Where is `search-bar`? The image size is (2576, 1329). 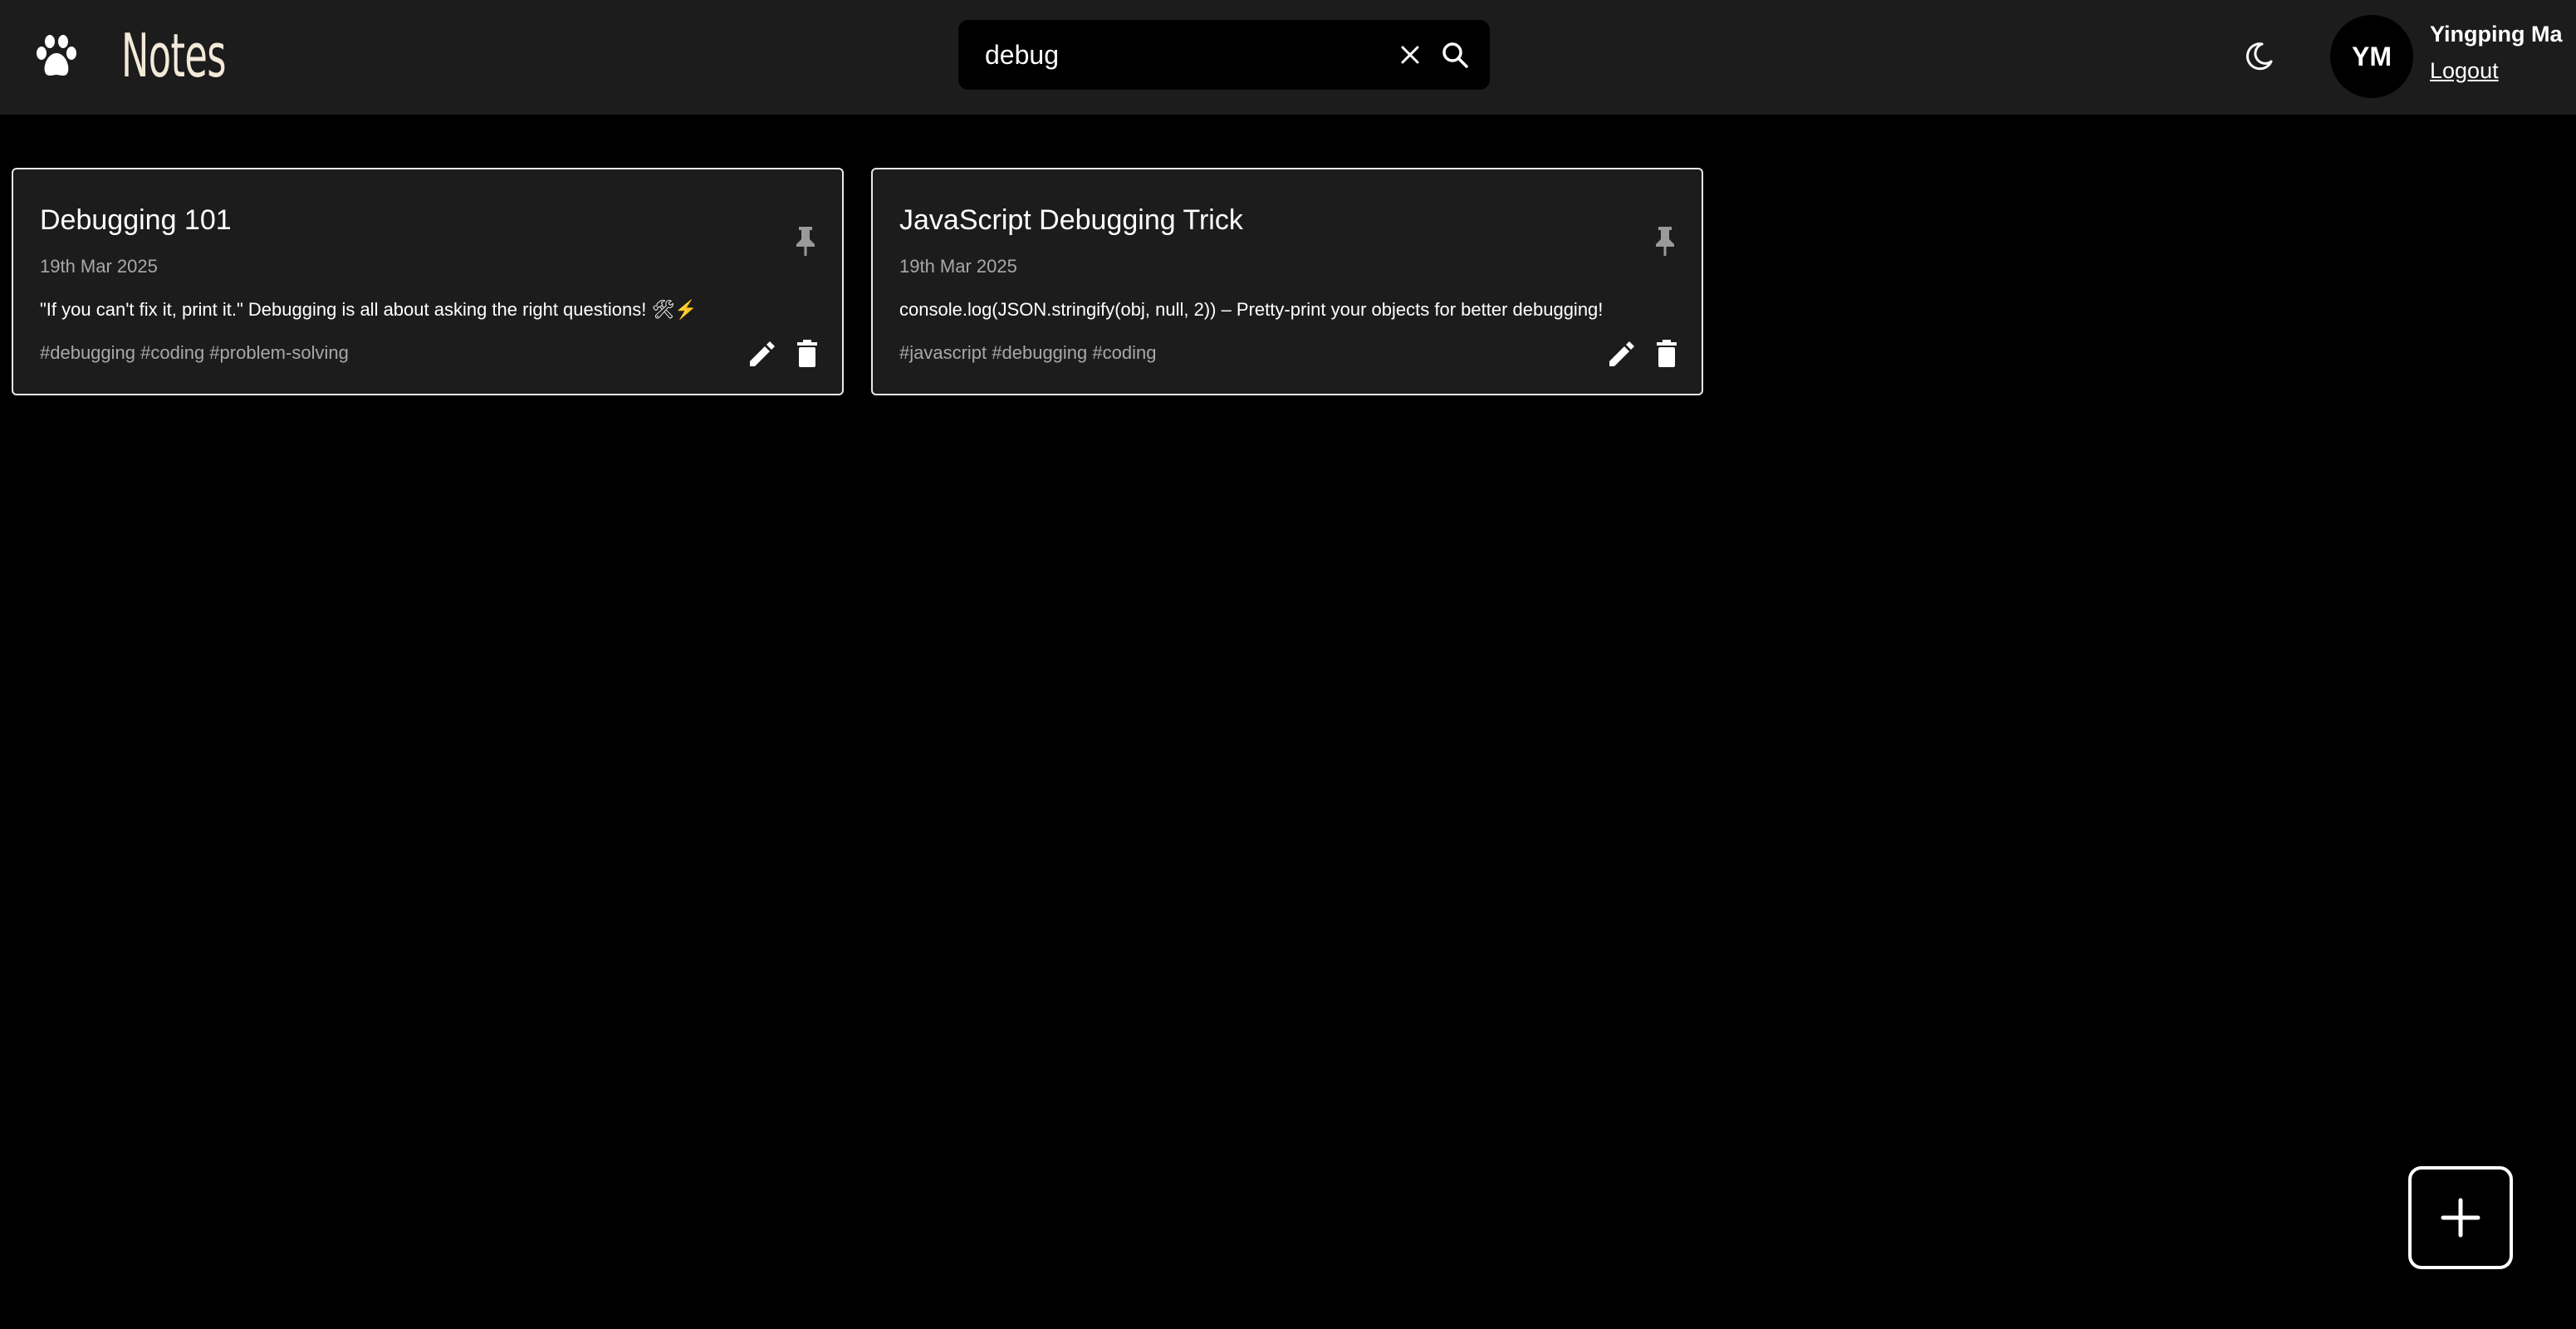 search-bar is located at coordinates (1224, 55).